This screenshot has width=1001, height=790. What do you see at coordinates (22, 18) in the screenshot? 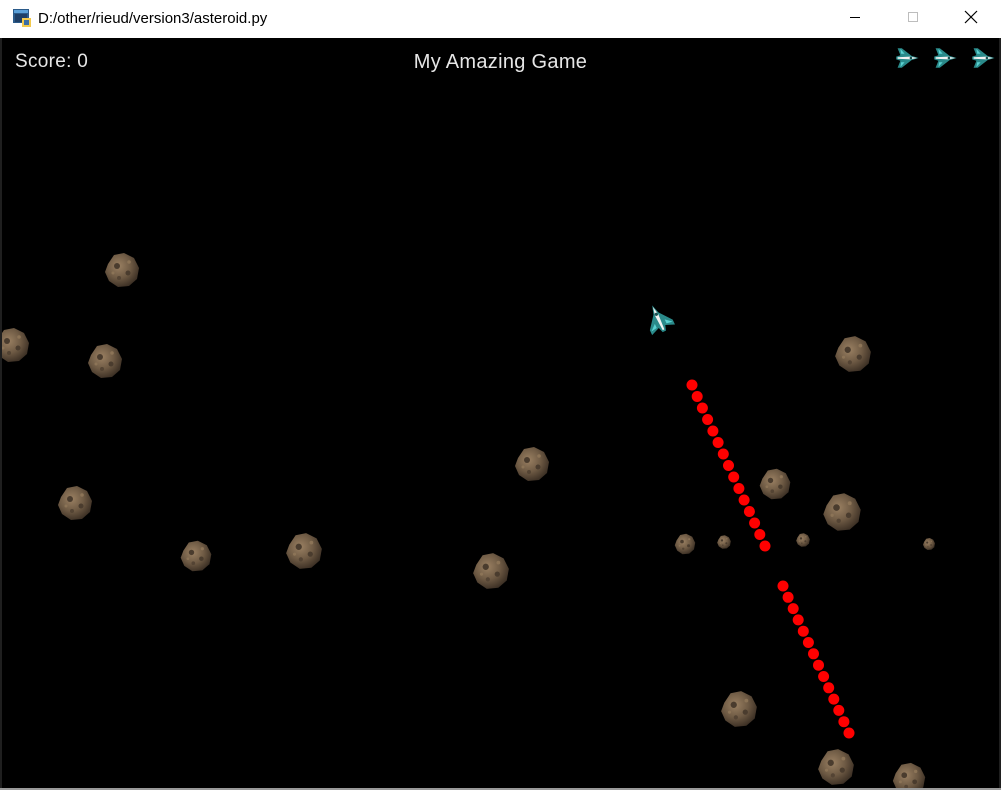
I see `python-icon` at bounding box center [22, 18].